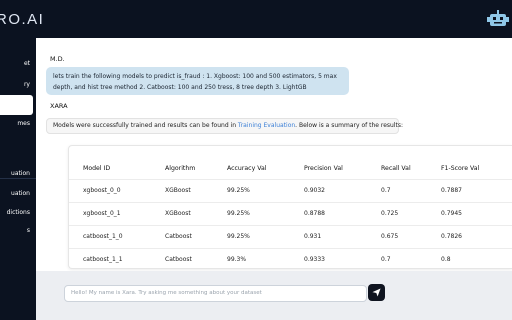 This screenshot has height=320, width=512. What do you see at coordinates (266, 125) in the screenshot?
I see `training-evaluation-link: Training Evaluation` at bounding box center [266, 125].